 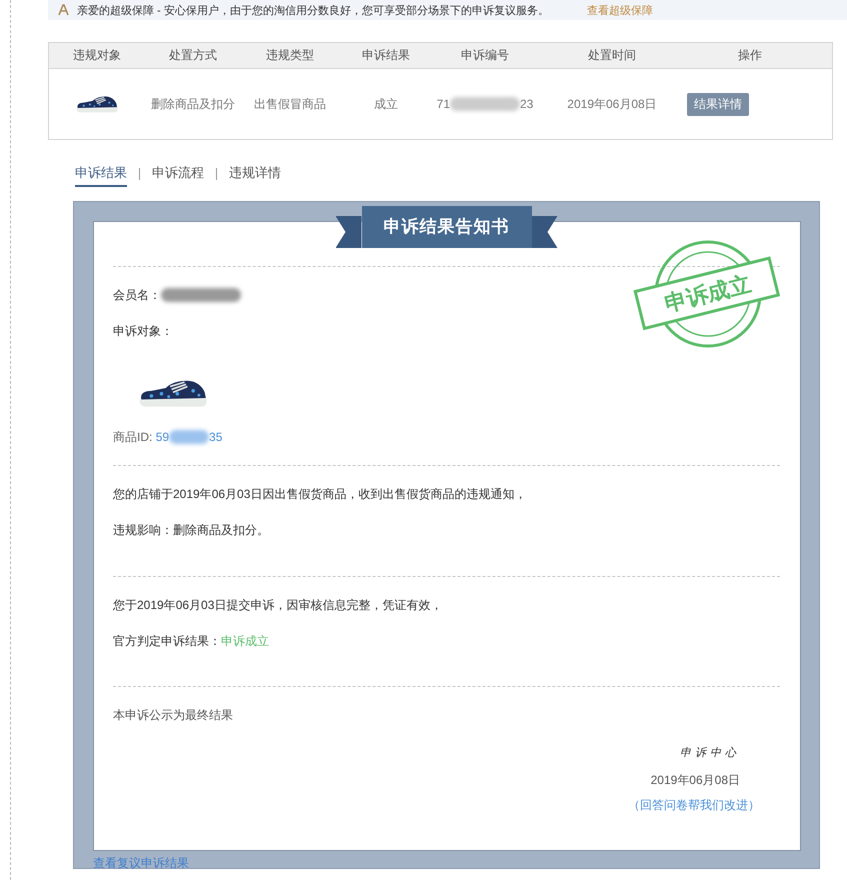 I want to click on column-header: 处置方式, so click(x=193, y=55).